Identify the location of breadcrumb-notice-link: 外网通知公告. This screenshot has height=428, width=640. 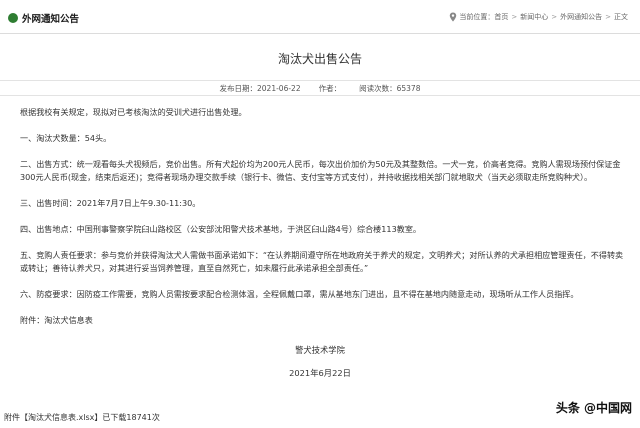
(581, 17).